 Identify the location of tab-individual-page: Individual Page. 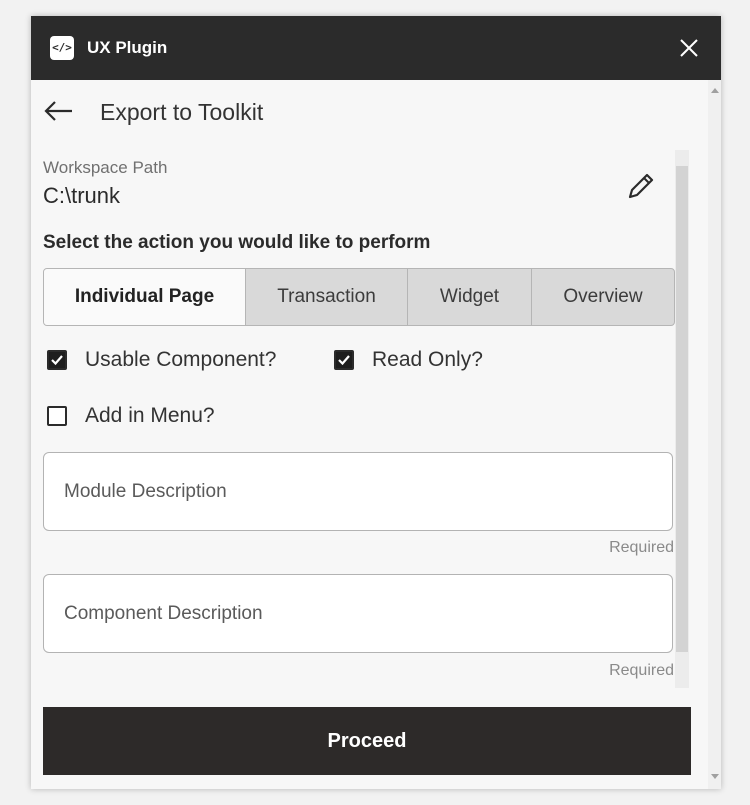
(145, 297).